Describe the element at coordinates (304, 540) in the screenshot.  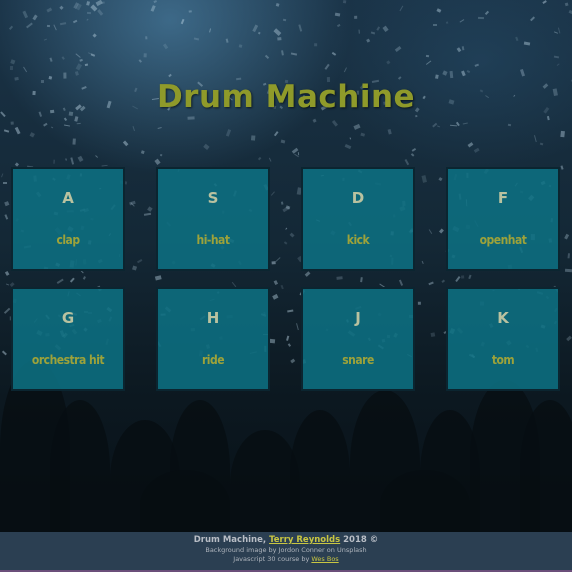
I see `author-link: Terry Reynolds` at that location.